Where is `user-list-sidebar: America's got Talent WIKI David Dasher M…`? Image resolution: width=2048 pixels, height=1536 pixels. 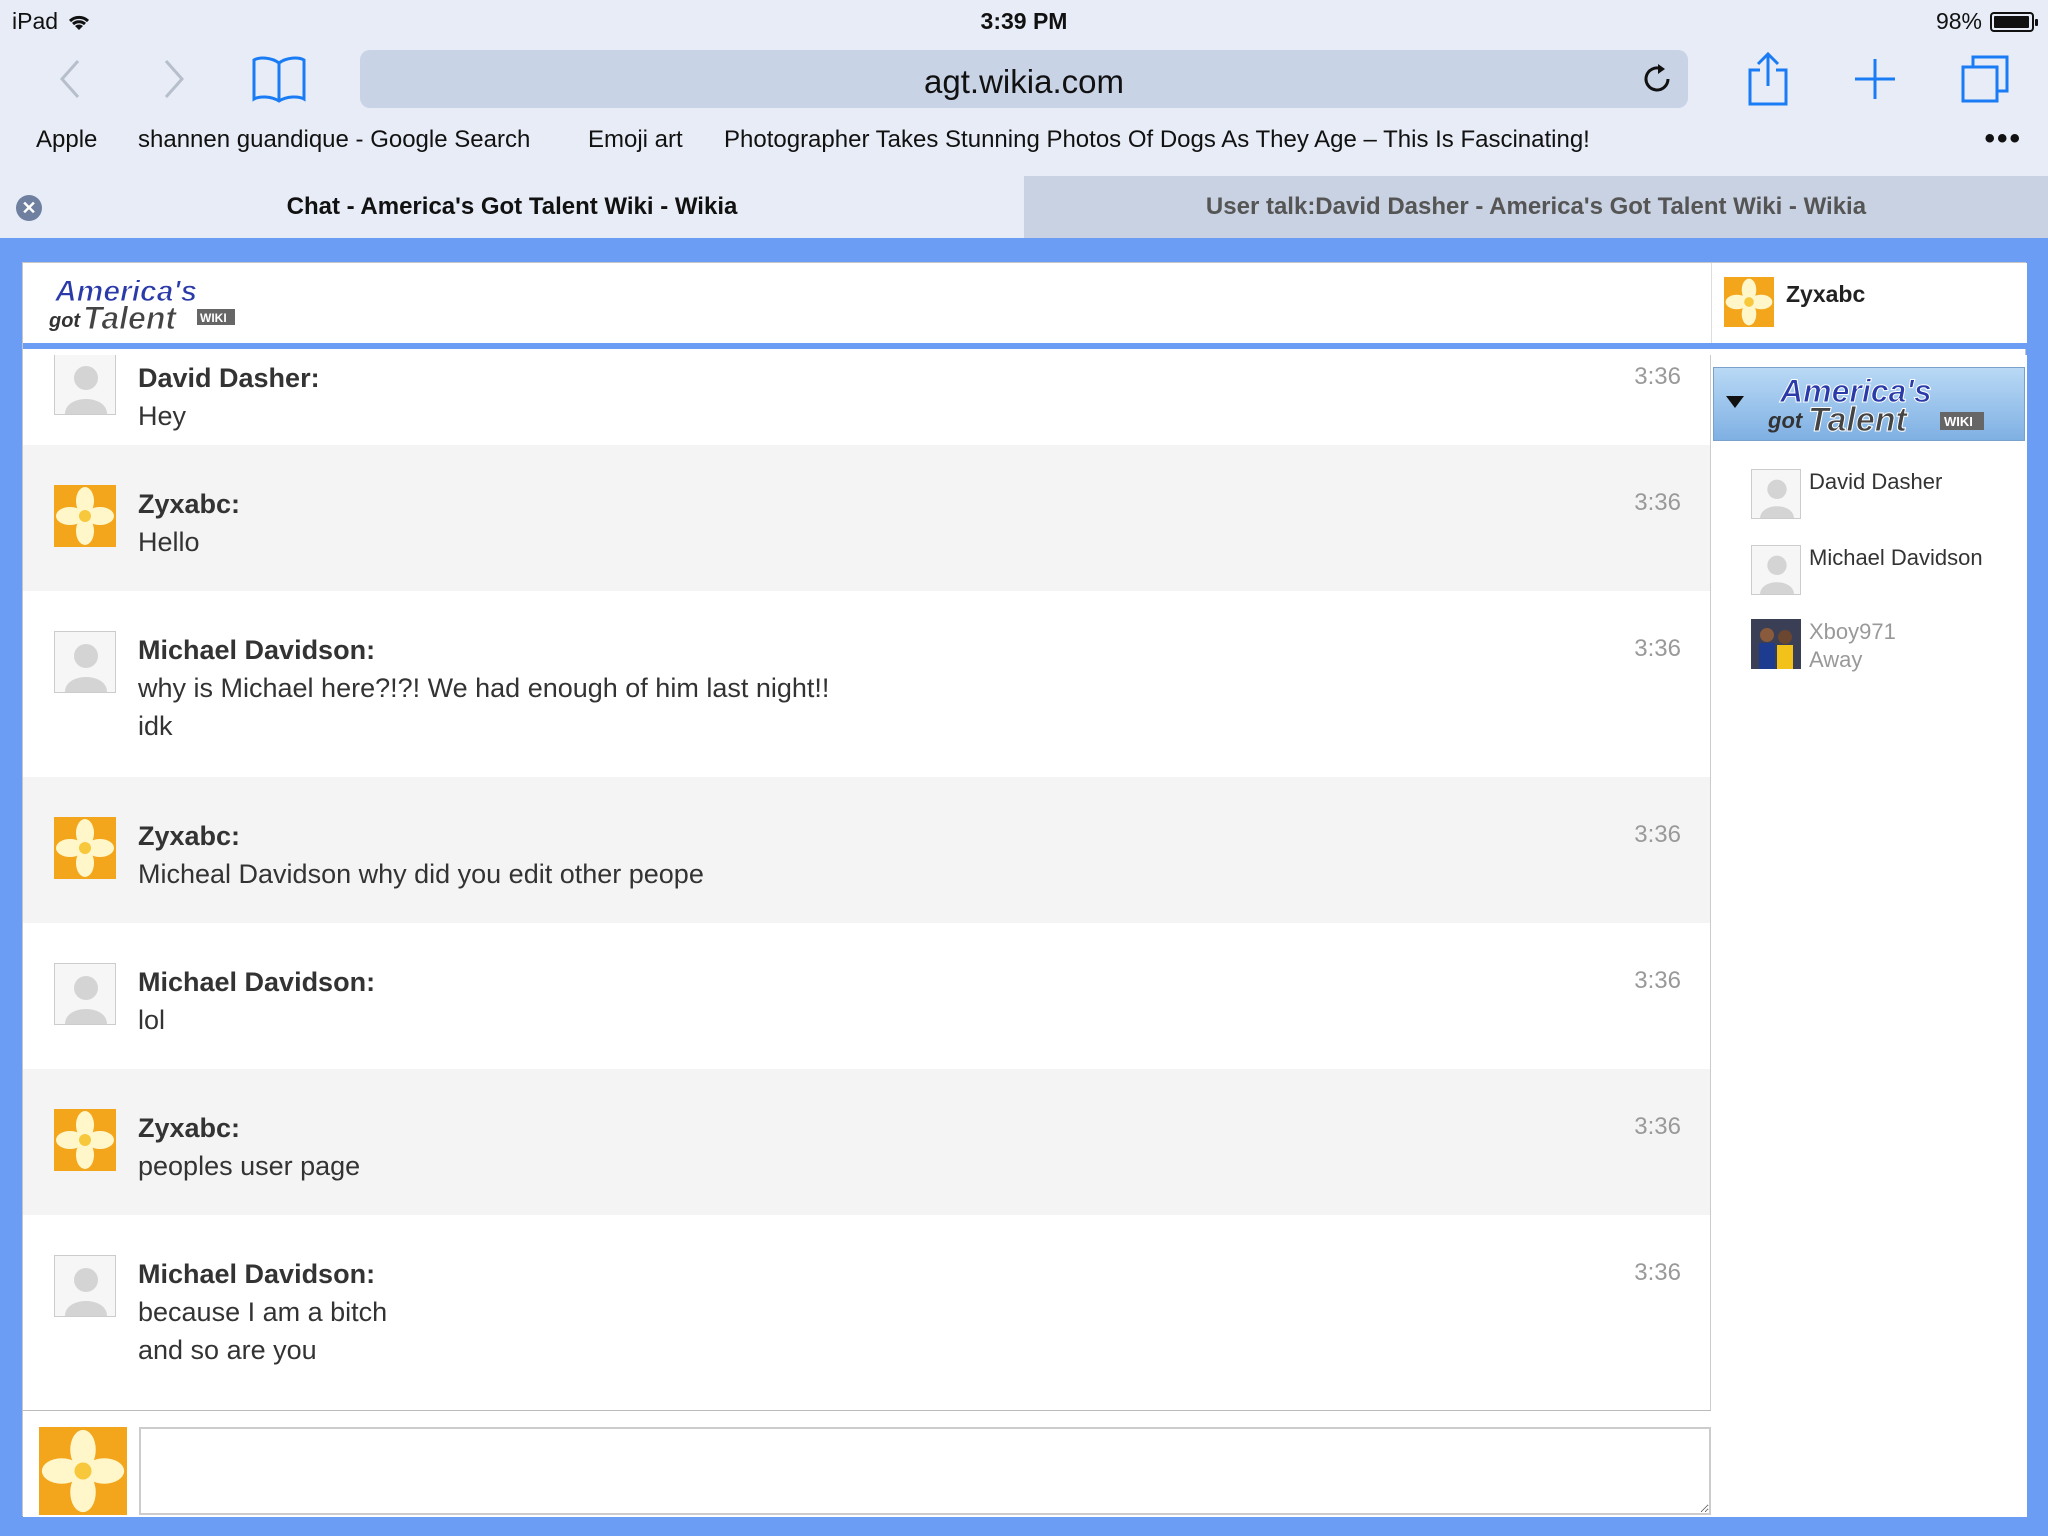
user-list-sidebar: America's got Talent WIKI David Dasher M… is located at coordinates (1869, 936).